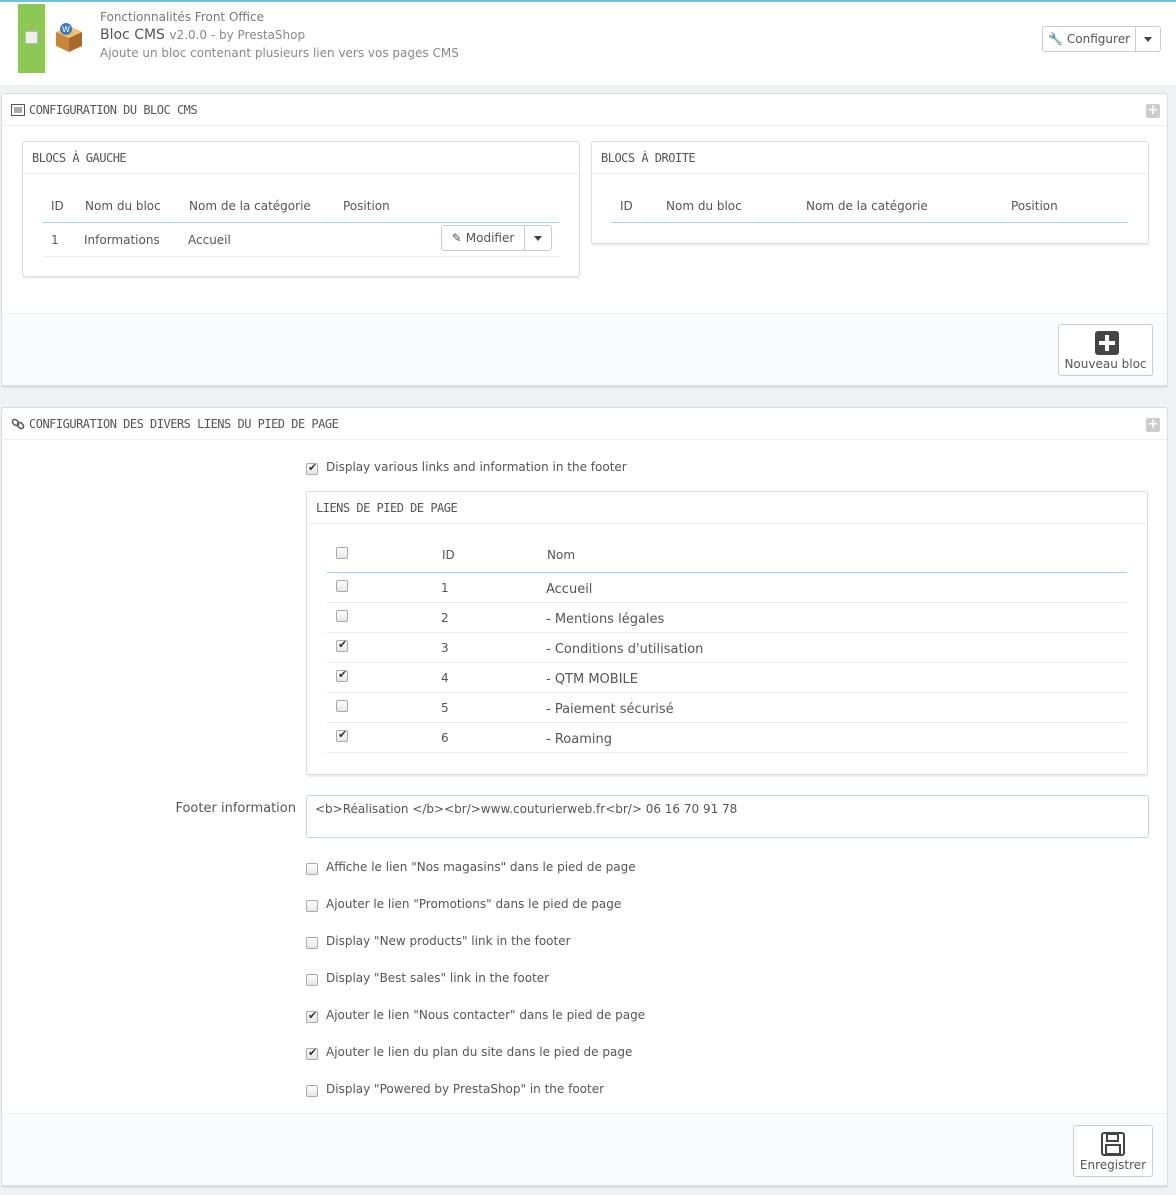 The image size is (1176, 1195). What do you see at coordinates (209, 240) in the screenshot?
I see `block-category: Accueil` at bounding box center [209, 240].